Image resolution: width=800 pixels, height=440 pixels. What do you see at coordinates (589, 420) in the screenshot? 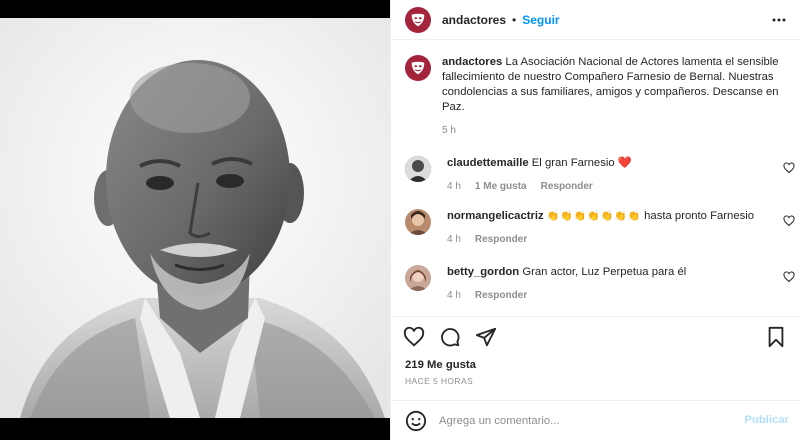
I see `comment-input` at bounding box center [589, 420].